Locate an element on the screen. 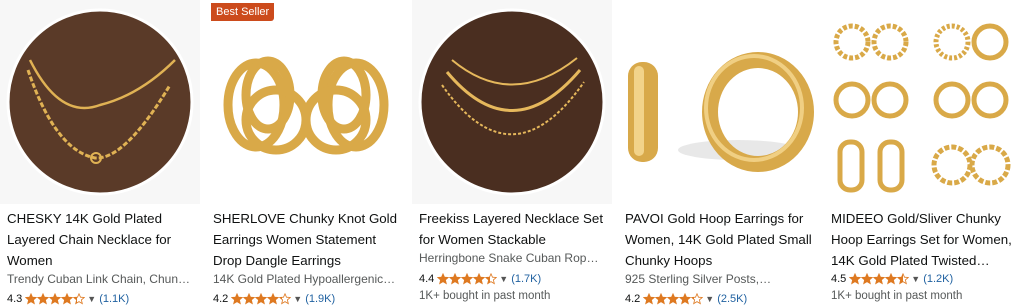  review-count: (1.2K) is located at coordinates (938, 279).